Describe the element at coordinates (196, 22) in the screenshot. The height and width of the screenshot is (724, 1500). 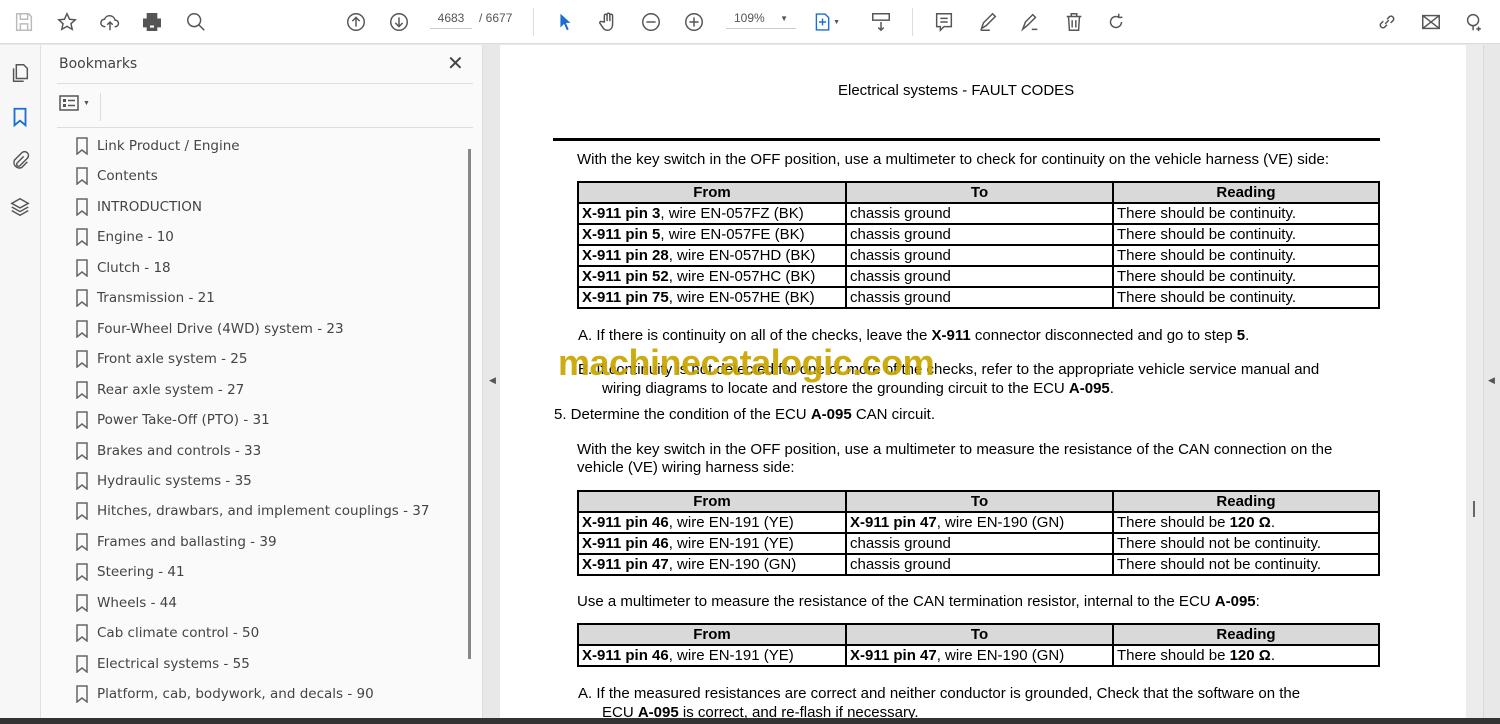
I see `search-icon` at that location.